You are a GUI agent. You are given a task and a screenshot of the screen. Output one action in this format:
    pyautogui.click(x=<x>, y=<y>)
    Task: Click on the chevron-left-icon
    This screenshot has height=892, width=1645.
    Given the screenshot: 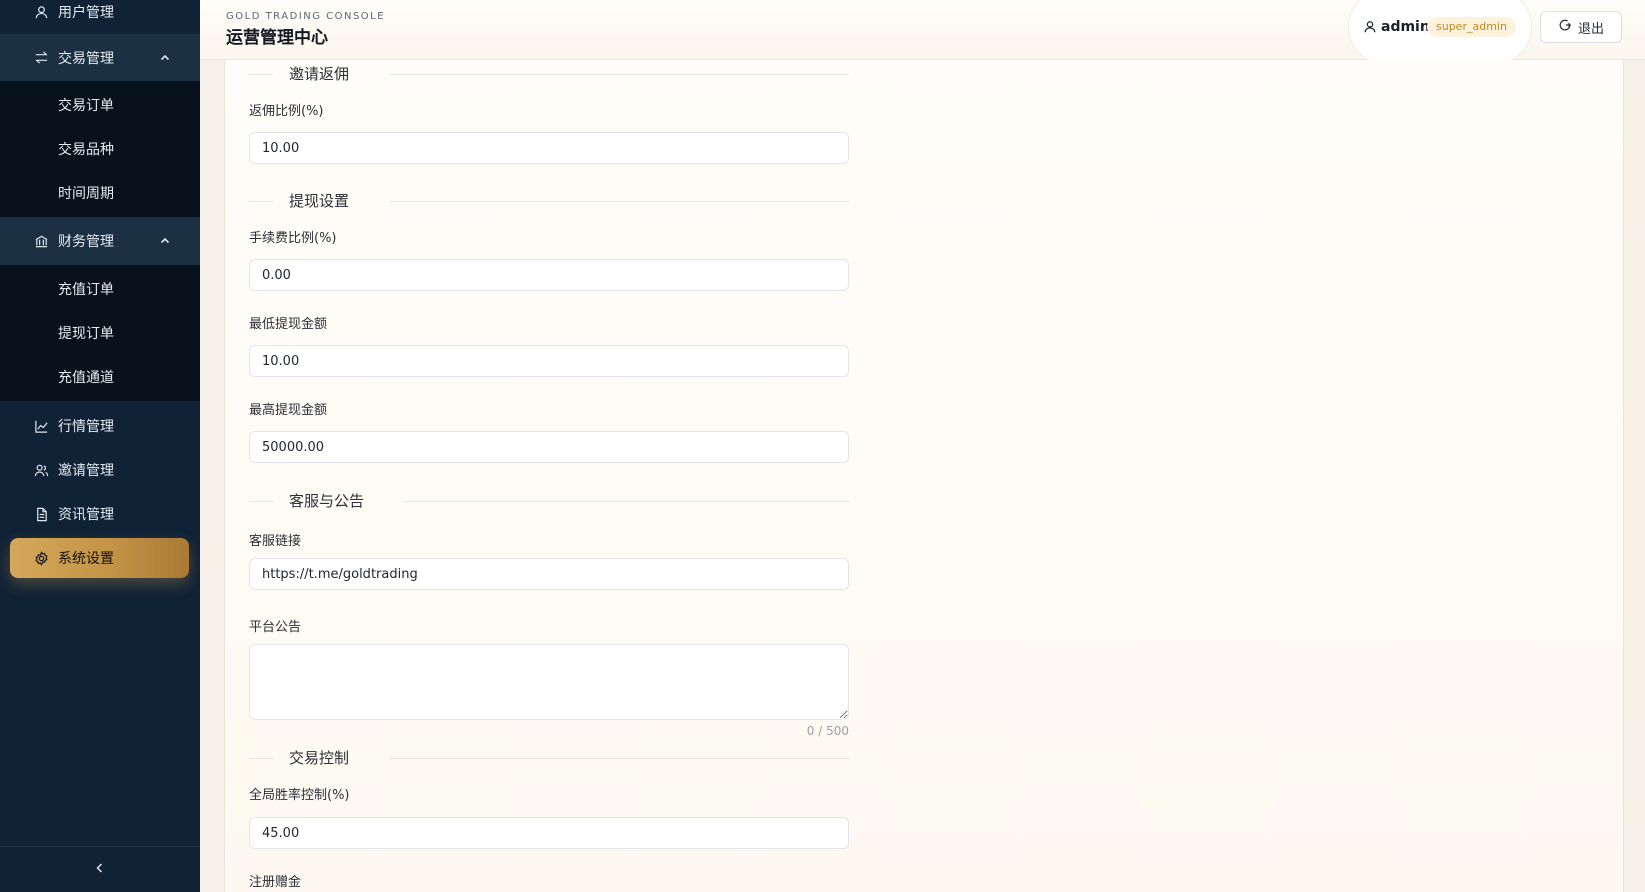 What is the action you would take?
    pyautogui.click(x=100, y=869)
    